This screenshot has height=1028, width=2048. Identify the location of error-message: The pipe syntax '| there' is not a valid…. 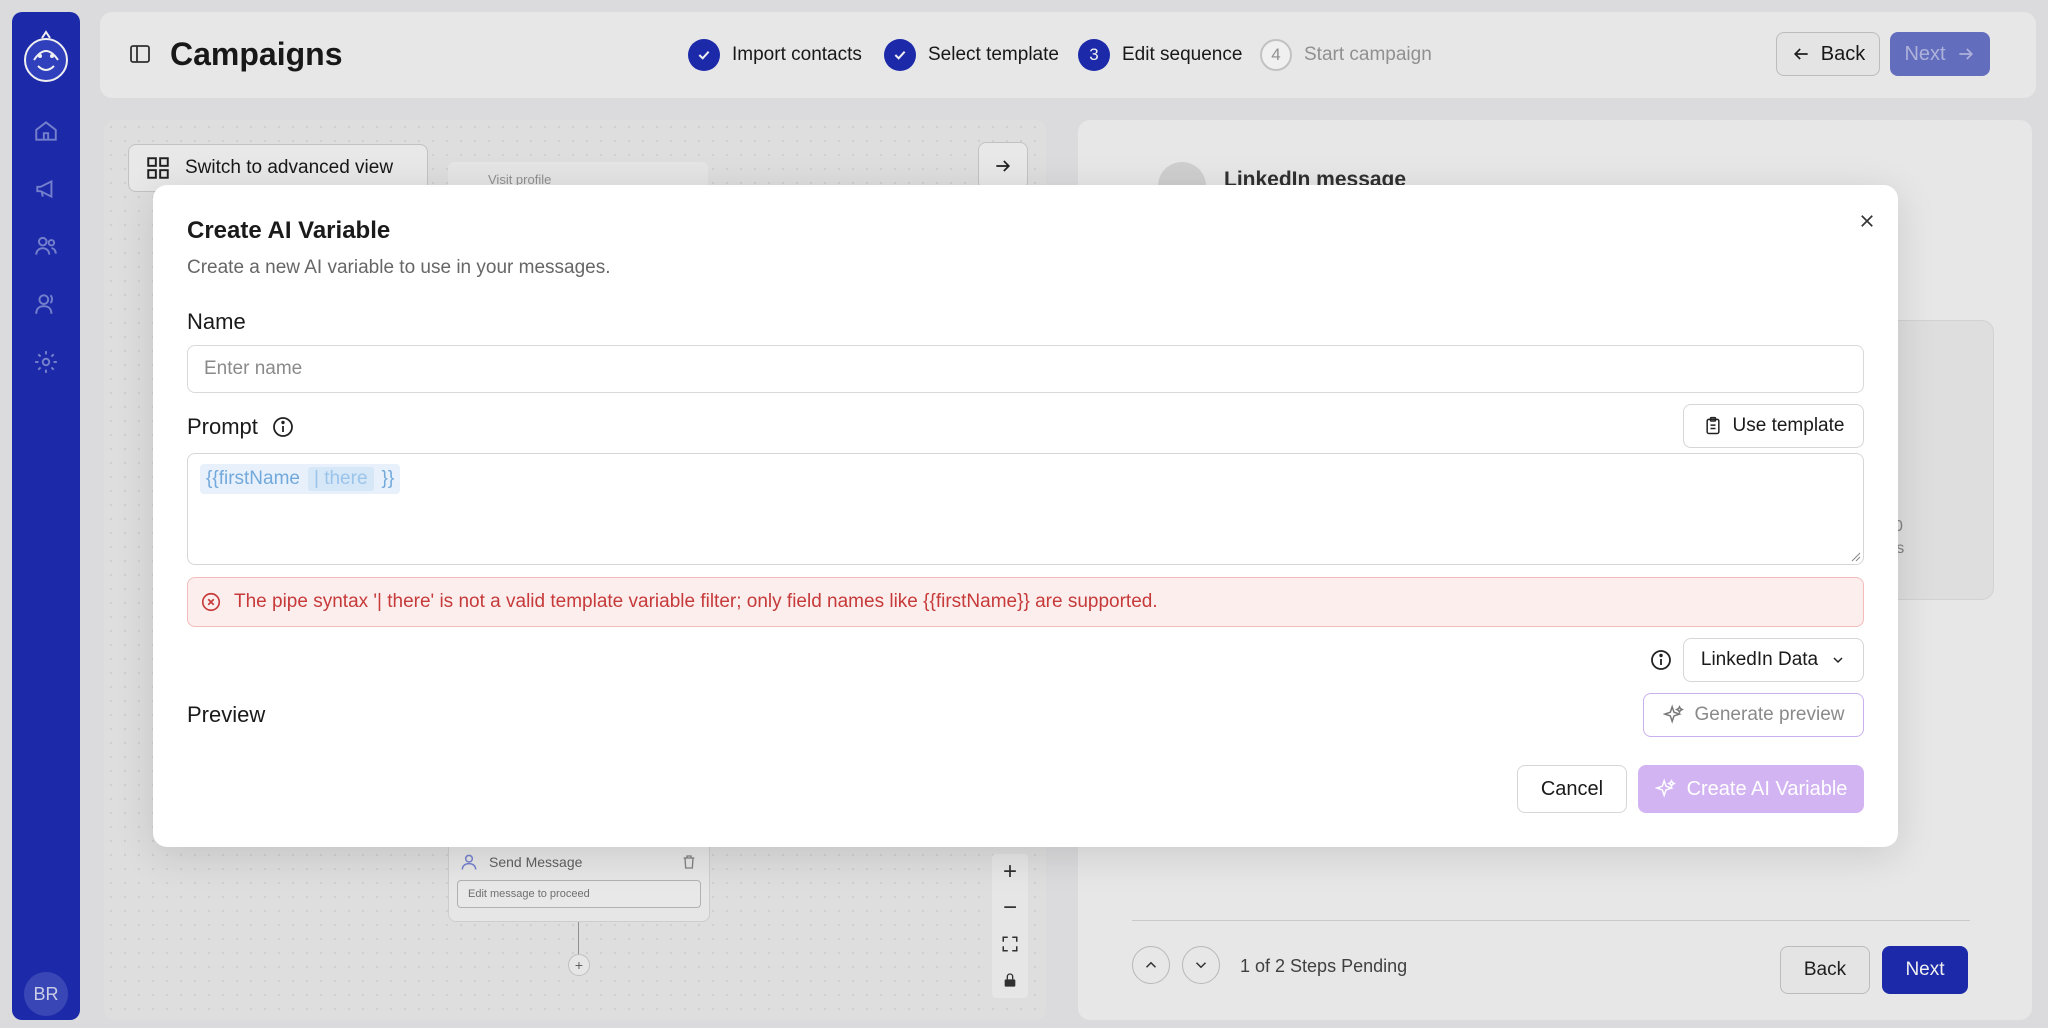
(1025, 602).